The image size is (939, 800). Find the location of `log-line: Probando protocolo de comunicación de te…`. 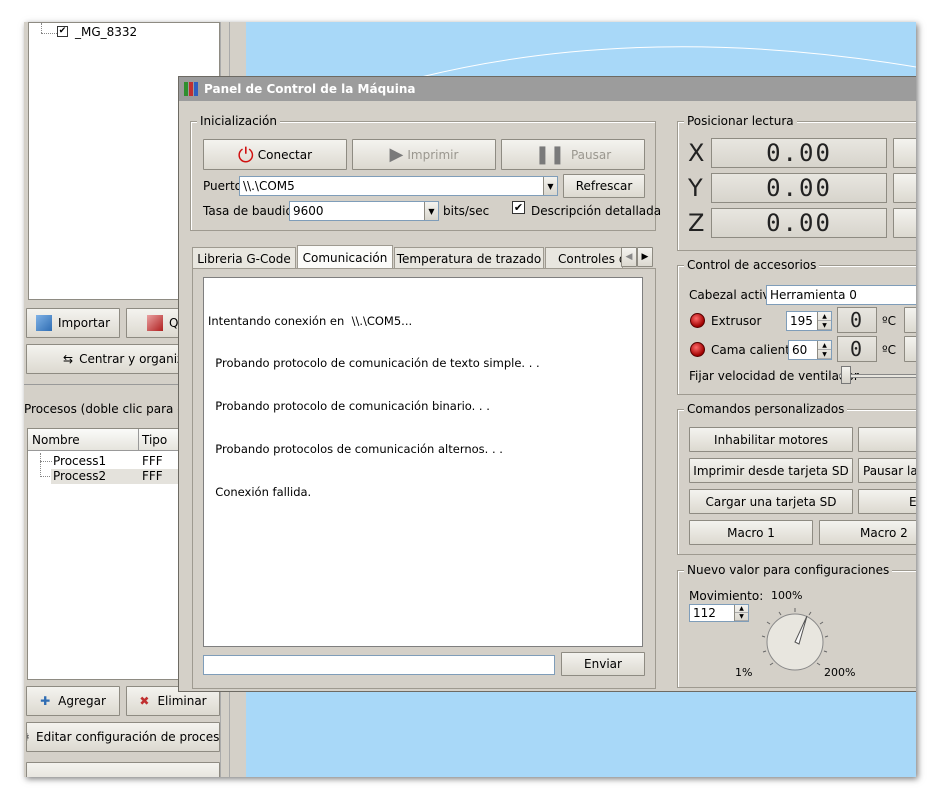

log-line: Probando protocolo de comunicación de te… is located at coordinates (374, 363).